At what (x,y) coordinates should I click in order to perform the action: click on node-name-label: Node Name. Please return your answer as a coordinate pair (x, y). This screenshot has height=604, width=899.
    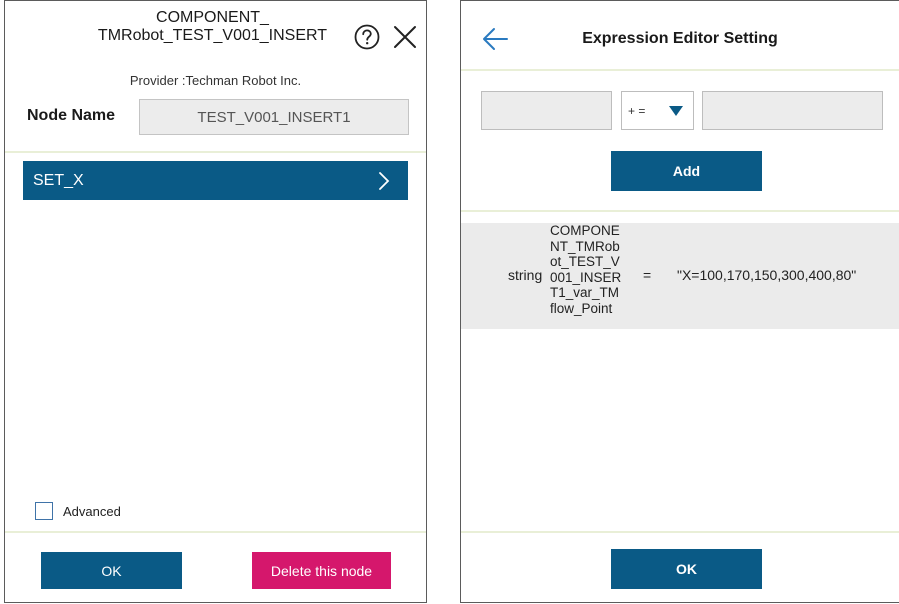
    Looking at the image, I should click on (71, 115).